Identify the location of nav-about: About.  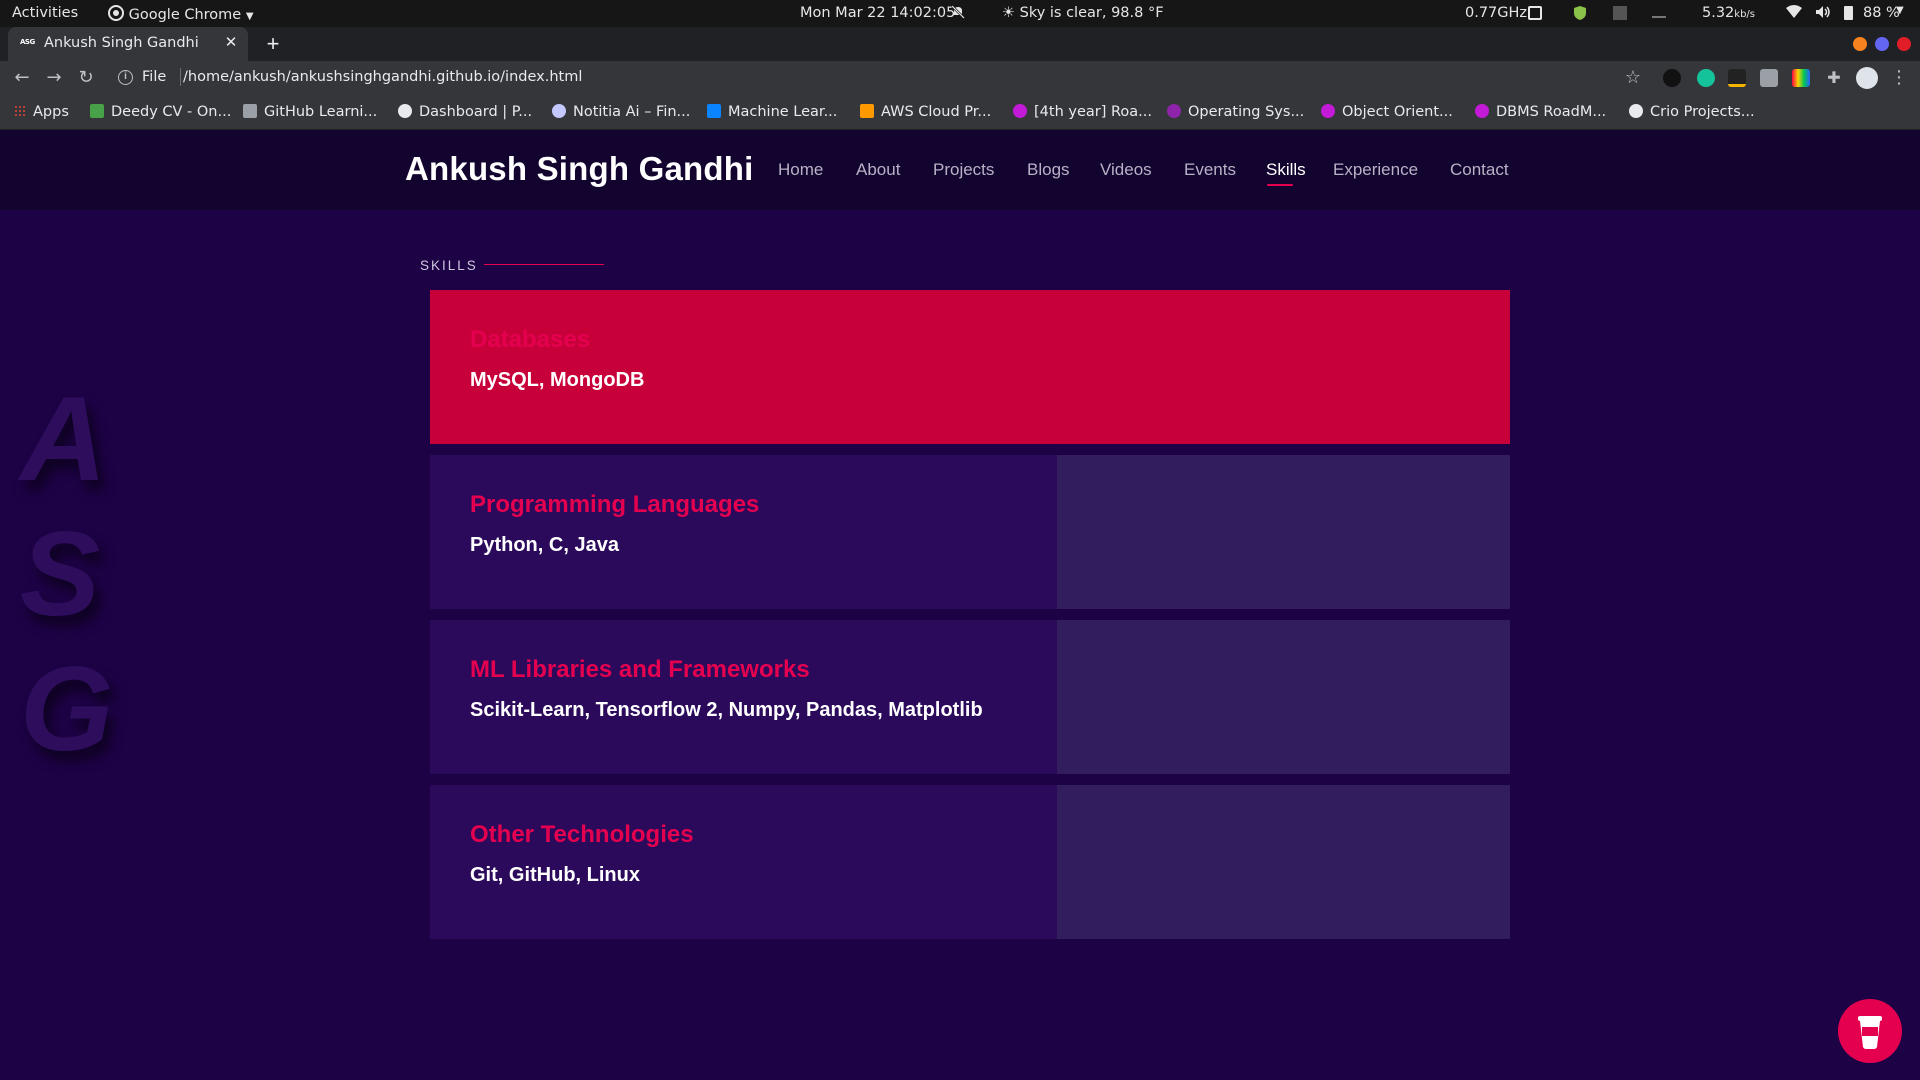
(878, 170).